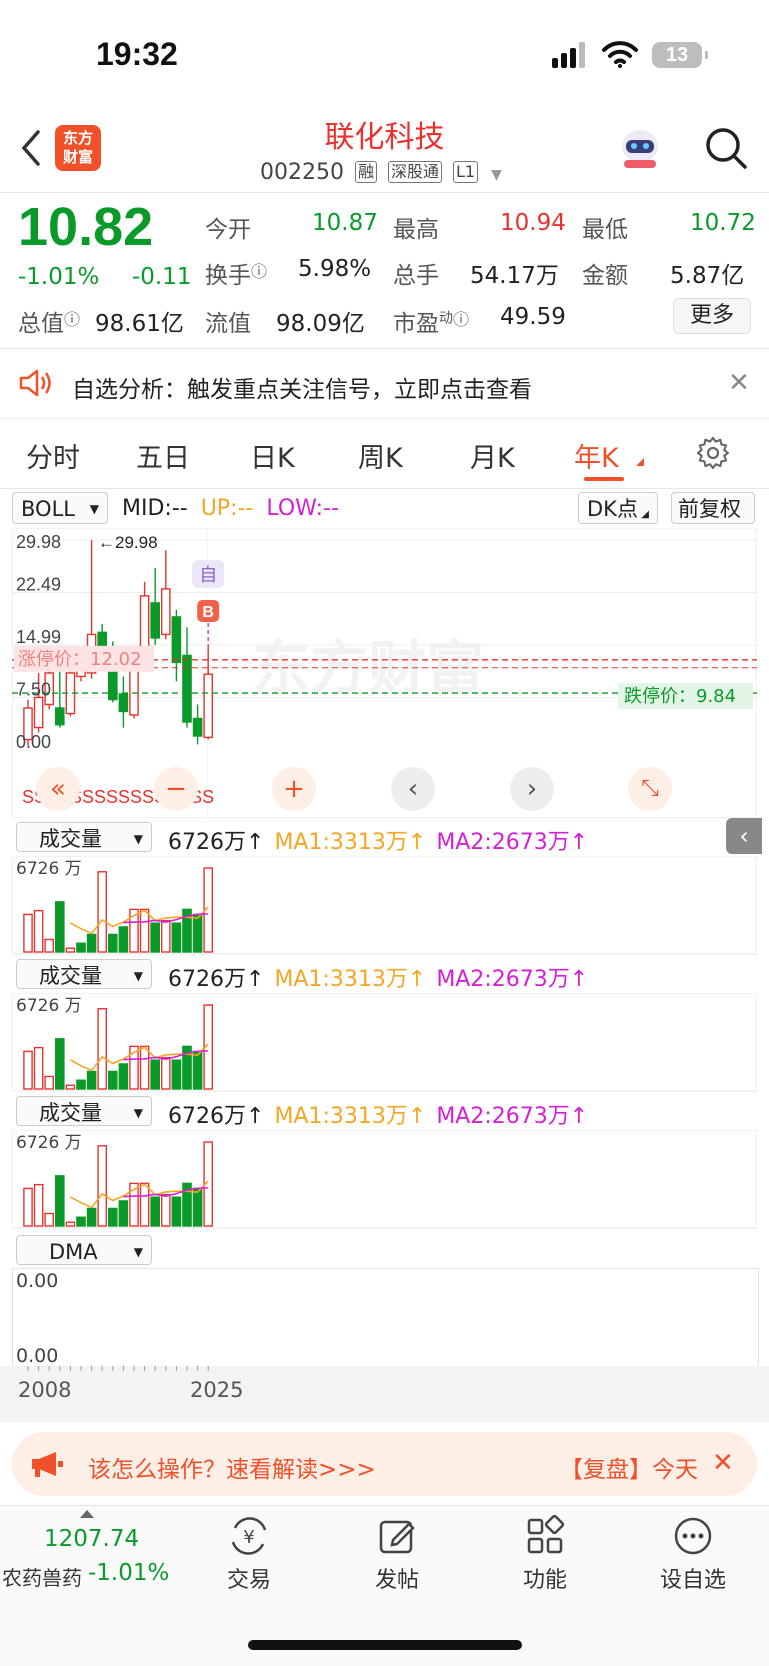 This screenshot has height=1666, width=769. Describe the element at coordinates (680, 55) in the screenshot. I see `battery-indicator: 13` at that location.